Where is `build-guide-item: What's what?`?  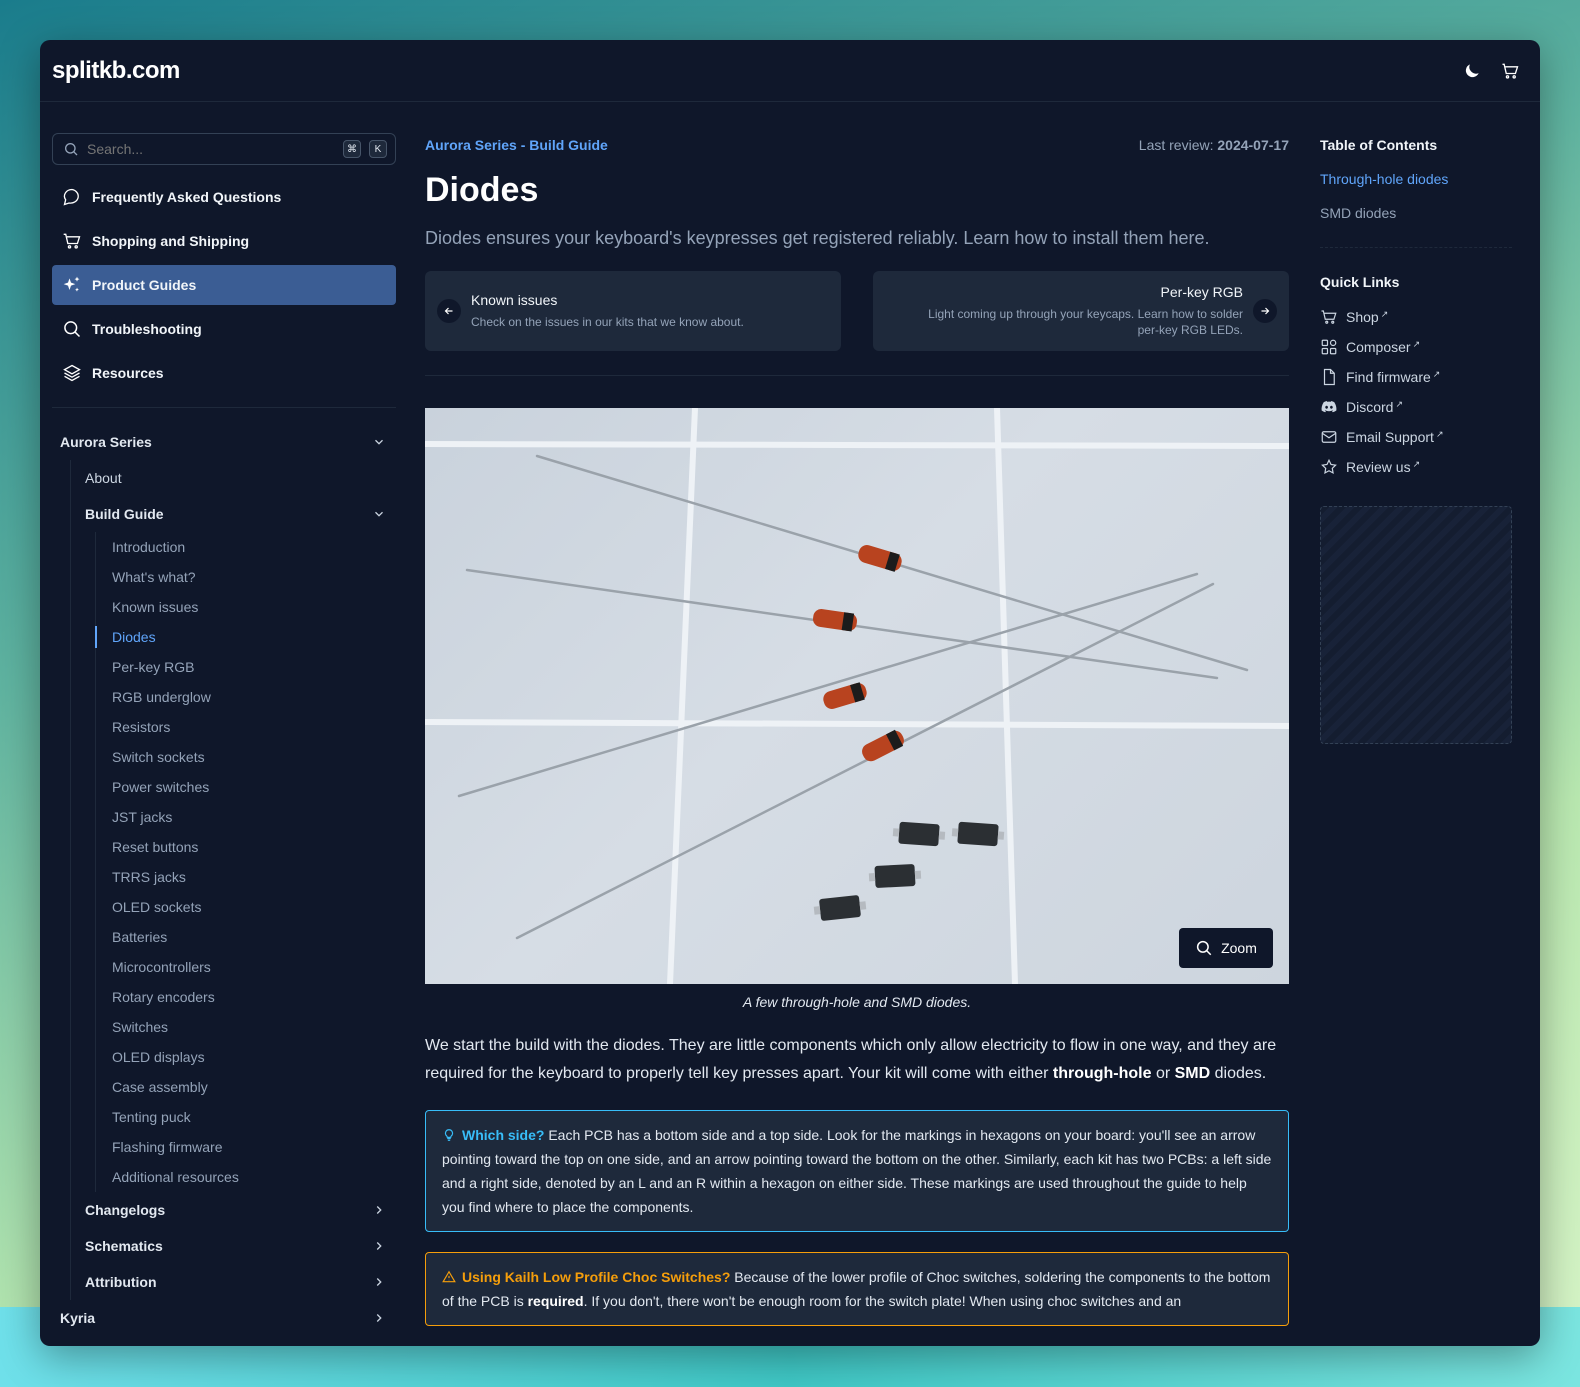 build-guide-item: What's what? is located at coordinates (246, 577).